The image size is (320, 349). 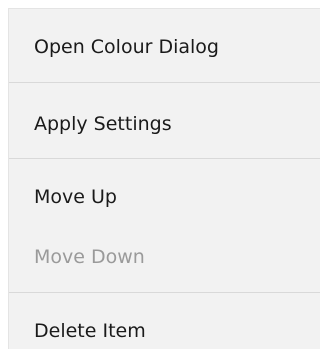 What do you see at coordinates (75, 197) in the screenshot?
I see `menu-item-move-up: Move Up` at bounding box center [75, 197].